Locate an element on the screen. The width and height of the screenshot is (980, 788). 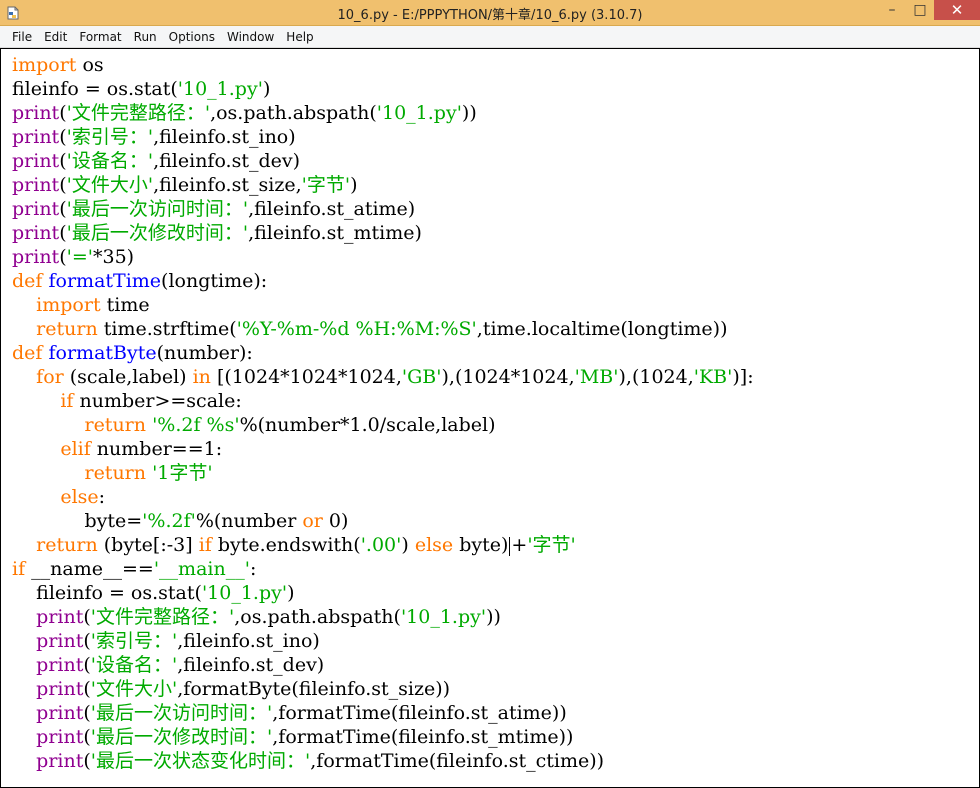
code-token: '__main__' is located at coordinates (201, 569).